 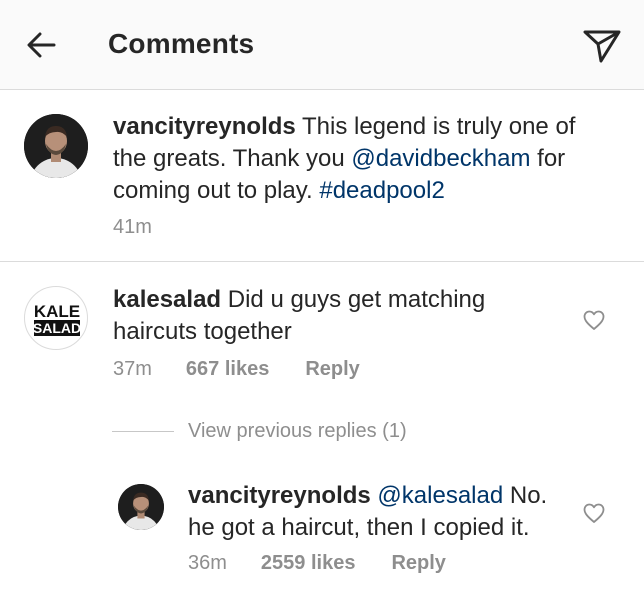 What do you see at coordinates (602, 46) in the screenshot?
I see `paper-plane-icon` at bounding box center [602, 46].